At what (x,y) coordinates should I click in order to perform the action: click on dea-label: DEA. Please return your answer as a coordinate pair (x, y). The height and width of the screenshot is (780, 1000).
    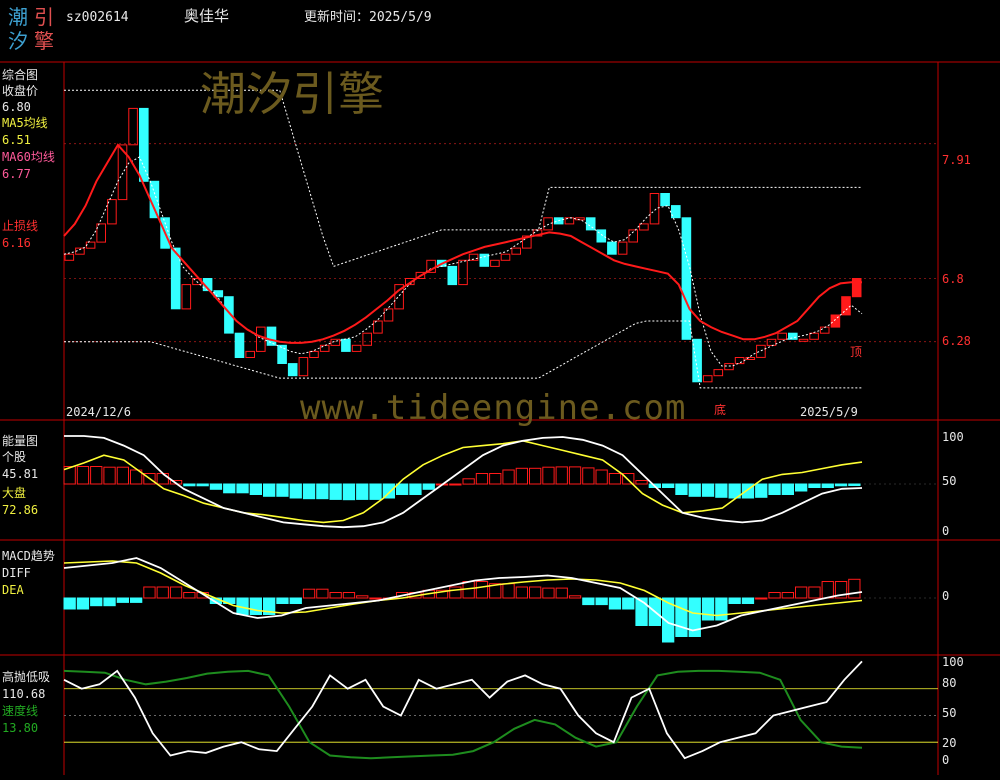
    Looking at the image, I should click on (13, 590).